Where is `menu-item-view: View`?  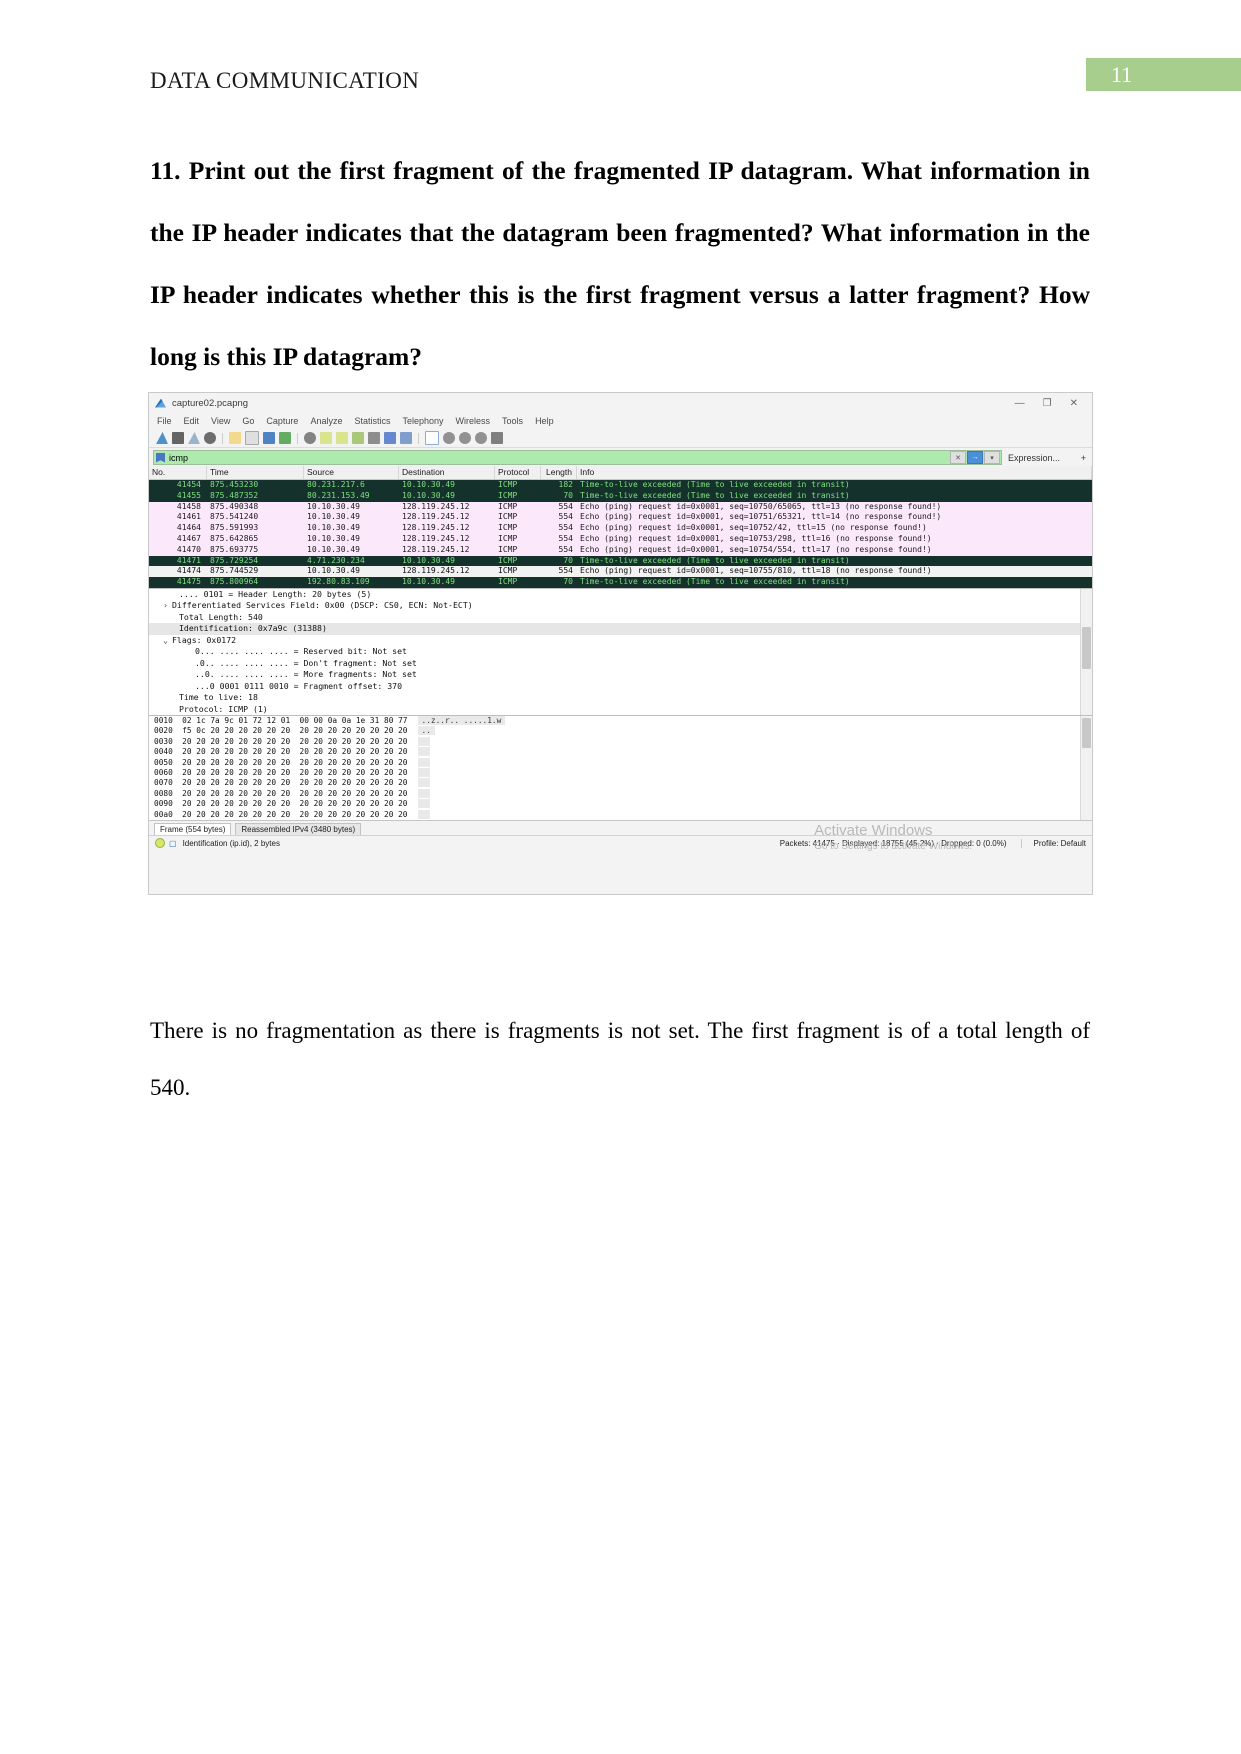 menu-item-view: View is located at coordinates (220, 421).